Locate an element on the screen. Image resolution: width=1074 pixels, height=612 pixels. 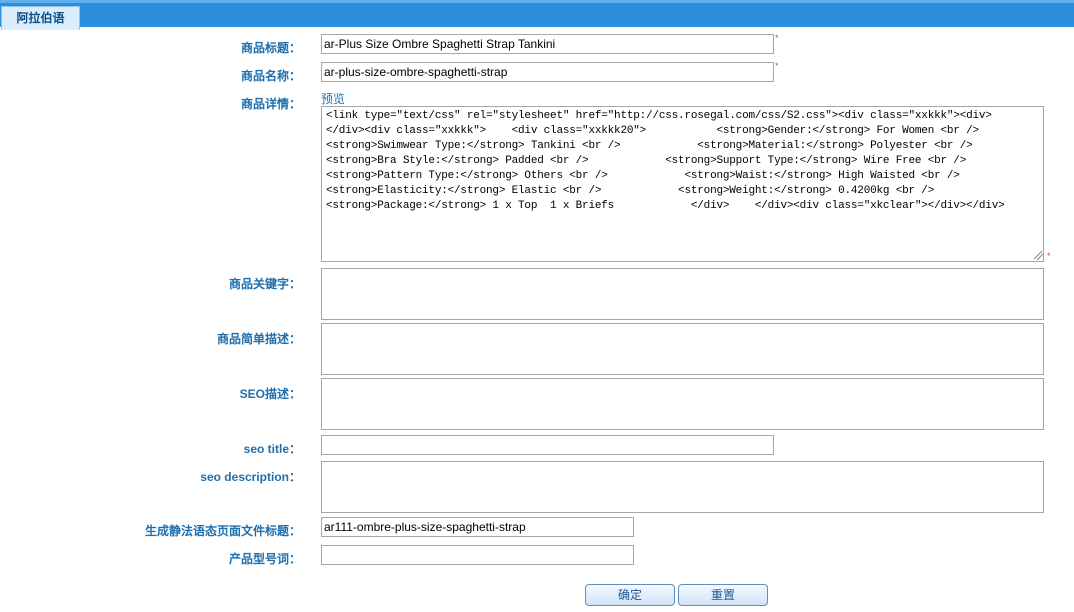
name-input is located at coordinates (547, 72).